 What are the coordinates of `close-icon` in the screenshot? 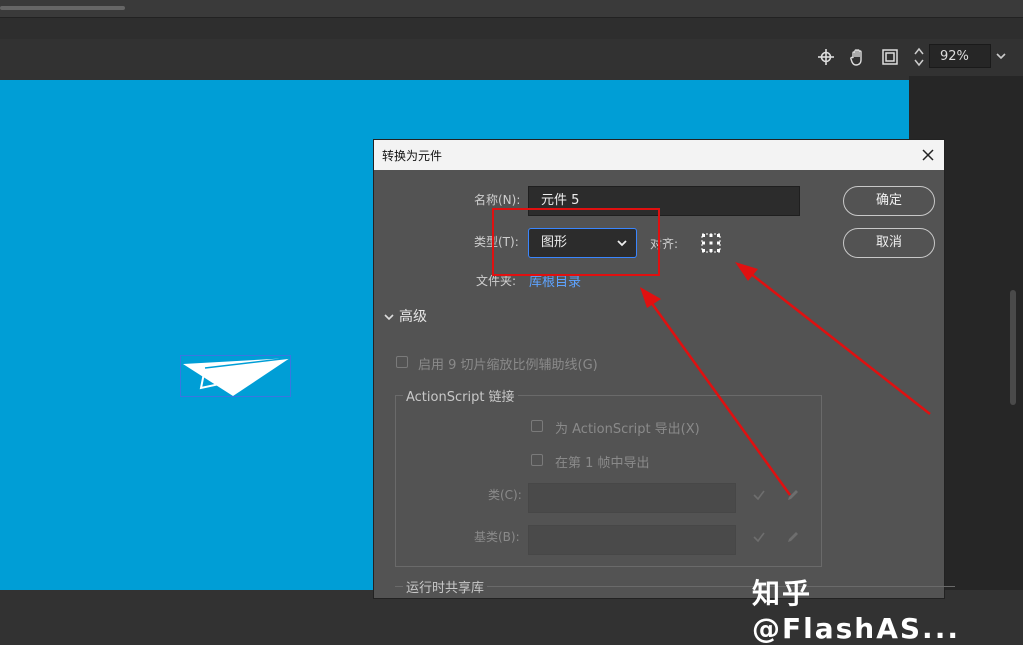 It's located at (928, 155).